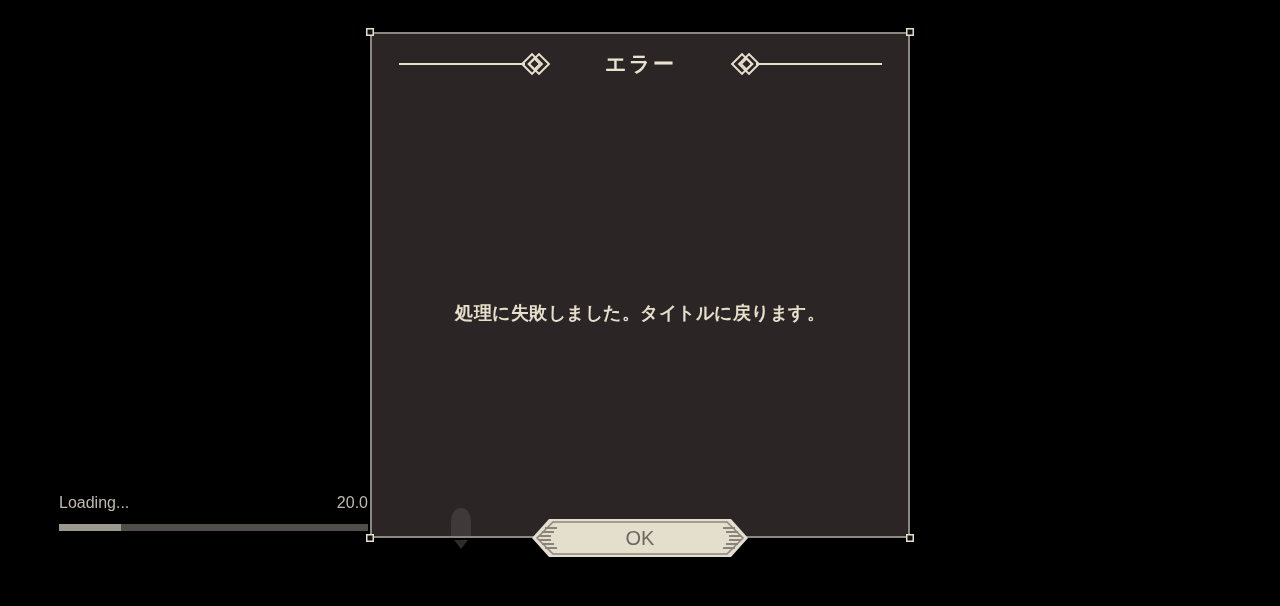  What do you see at coordinates (640, 312) in the screenshot?
I see `error-message: 処理に失敗しました。タイトルに戻ります。` at bounding box center [640, 312].